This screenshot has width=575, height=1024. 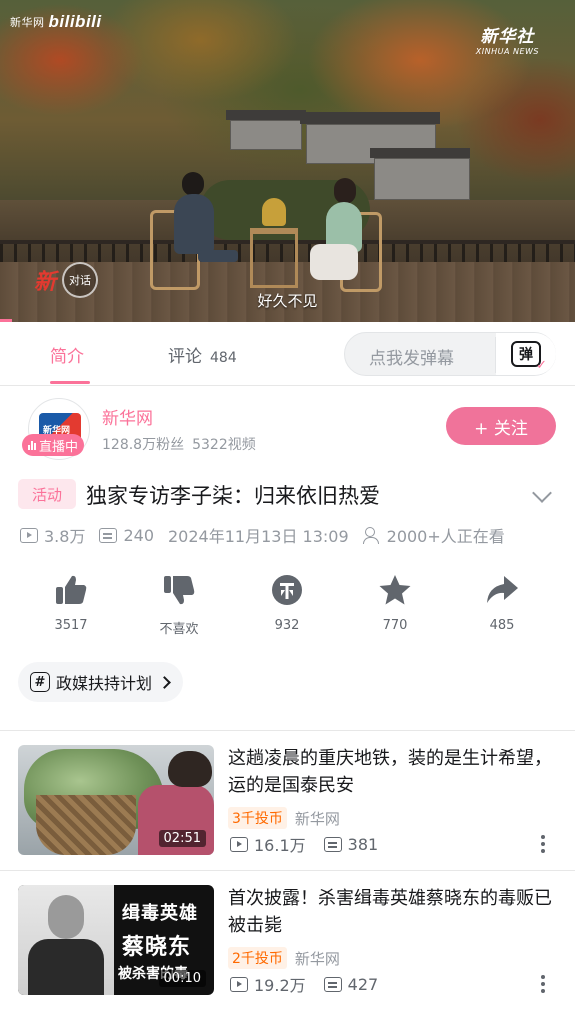 I want to click on recommended-video-stats: 19.2万 427, so click(x=304, y=984).